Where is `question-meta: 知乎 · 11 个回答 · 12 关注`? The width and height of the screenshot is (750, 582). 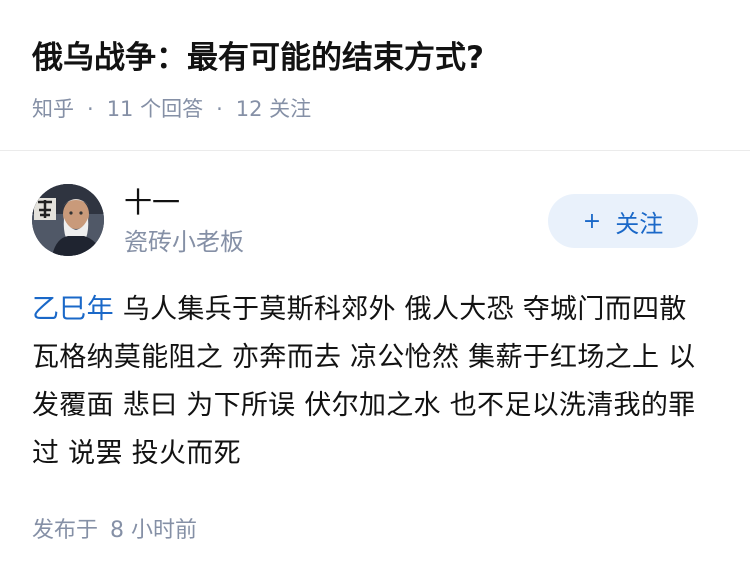 question-meta: 知乎 · 11 个回答 · 12 关注 is located at coordinates (171, 109).